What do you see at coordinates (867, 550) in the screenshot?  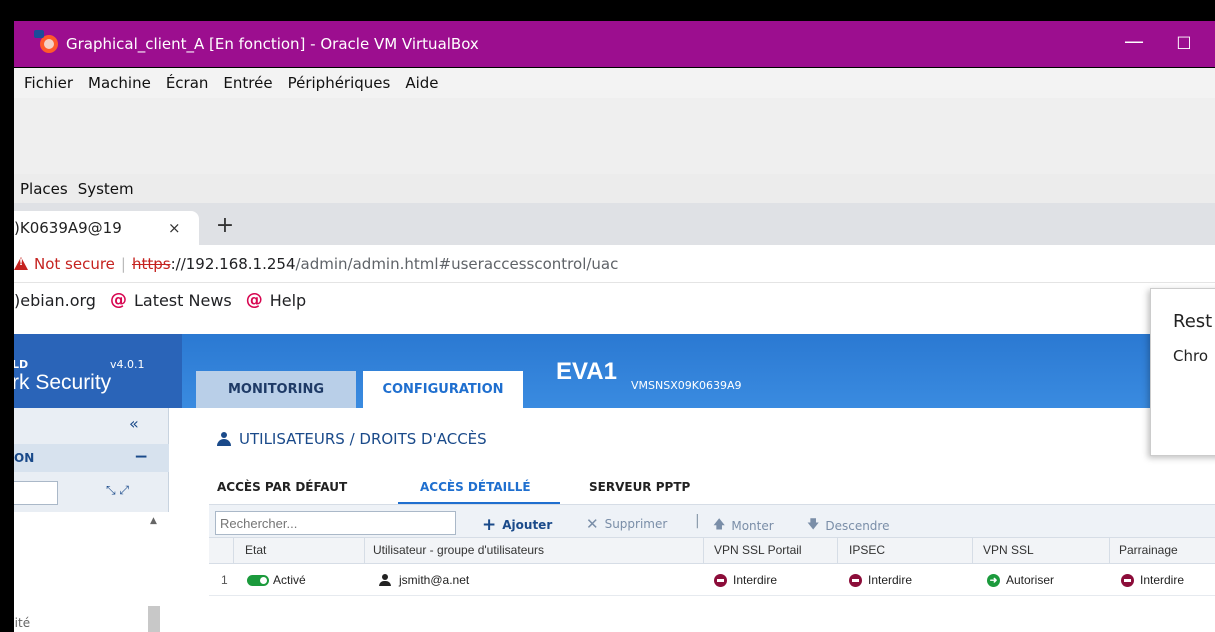 I see `col-ipsec: IPSEC` at bounding box center [867, 550].